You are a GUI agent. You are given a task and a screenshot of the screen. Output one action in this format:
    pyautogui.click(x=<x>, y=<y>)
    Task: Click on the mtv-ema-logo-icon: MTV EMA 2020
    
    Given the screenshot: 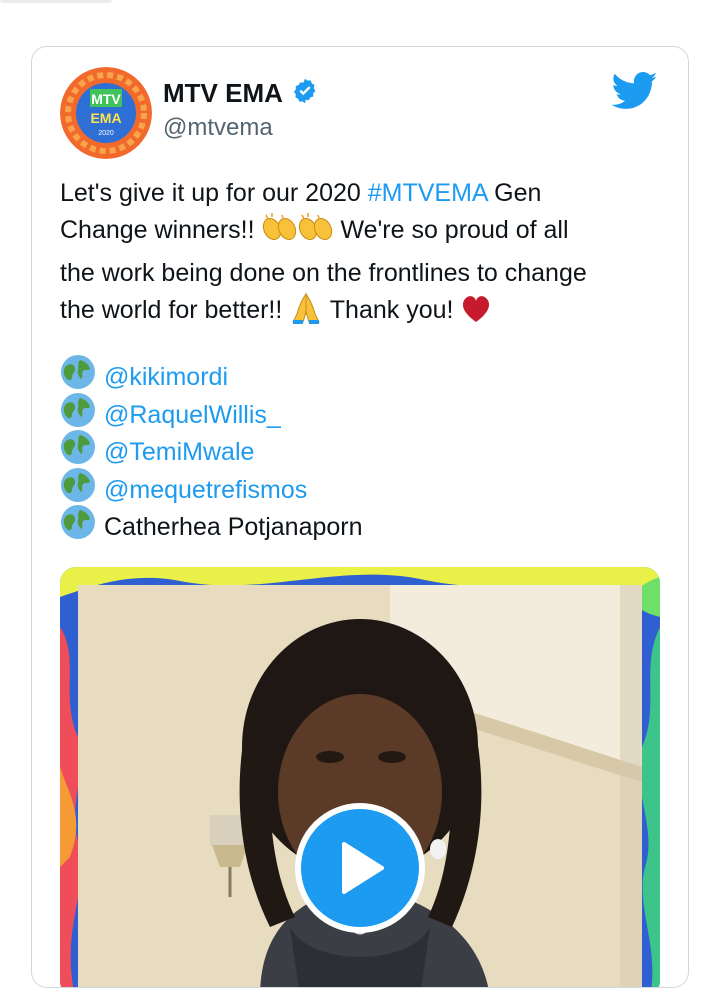 What is the action you would take?
    pyautogui.click(x=106, y=113)
    